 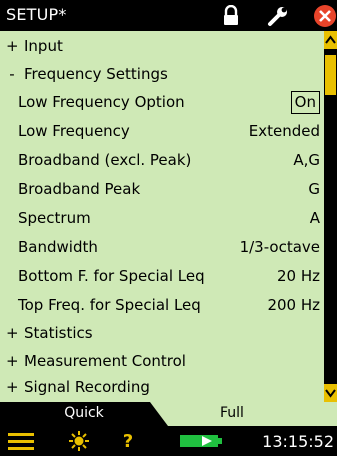 I want to click on chevron-up-icon, so click(x=330, y=39).